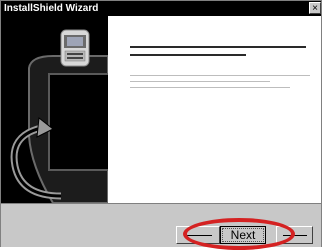 The height and width of the screenshot is (250, 322). What do you see at coordinates (220, 81) in the screenshot?
I see `body-text-placeholder` at bounding box center [220, 81].